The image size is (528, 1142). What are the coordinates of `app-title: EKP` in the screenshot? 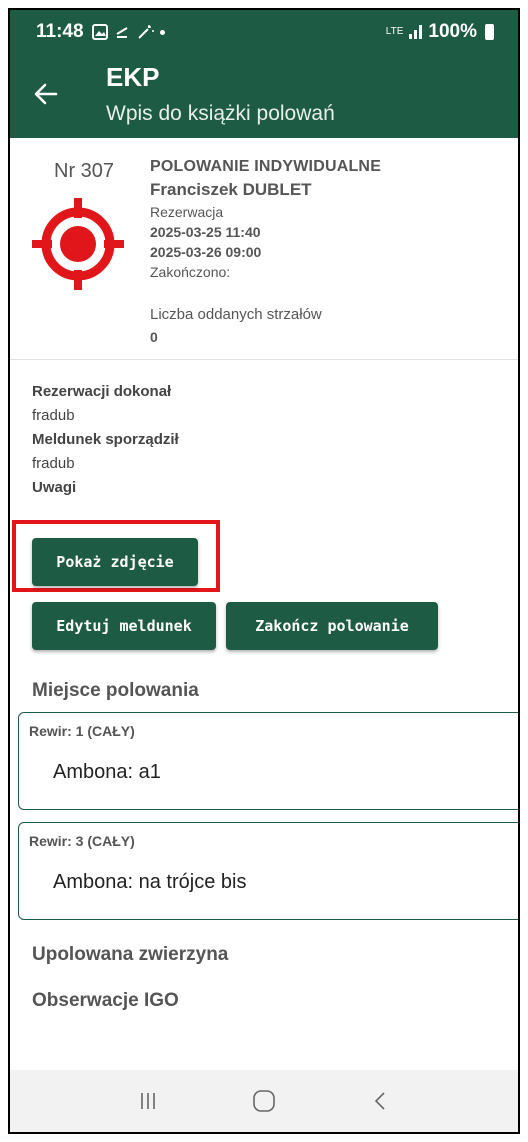 It's located at (133, 77).